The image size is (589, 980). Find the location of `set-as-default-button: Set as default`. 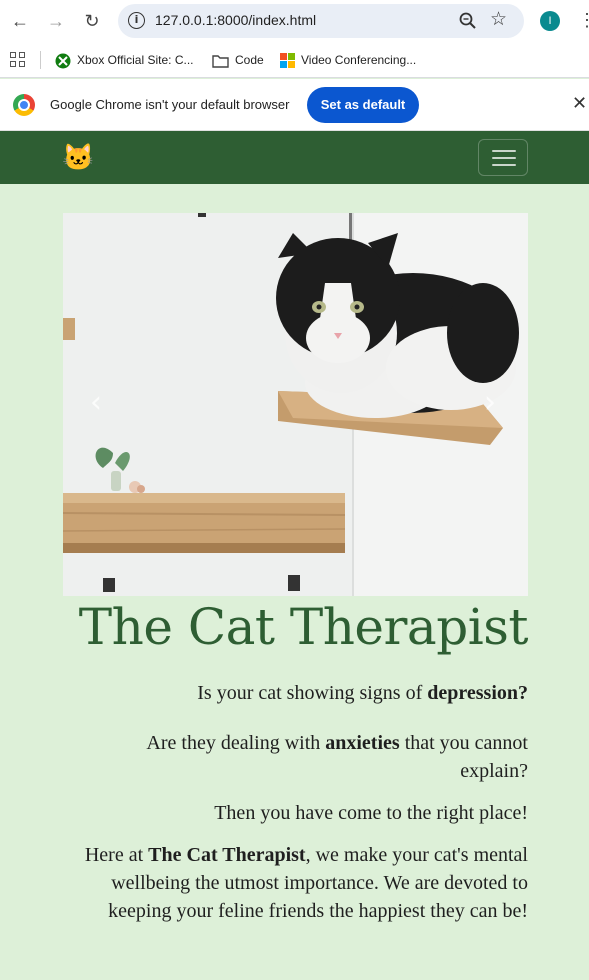

set-as-default-button: Set as default is located at coordinates (363, 105).